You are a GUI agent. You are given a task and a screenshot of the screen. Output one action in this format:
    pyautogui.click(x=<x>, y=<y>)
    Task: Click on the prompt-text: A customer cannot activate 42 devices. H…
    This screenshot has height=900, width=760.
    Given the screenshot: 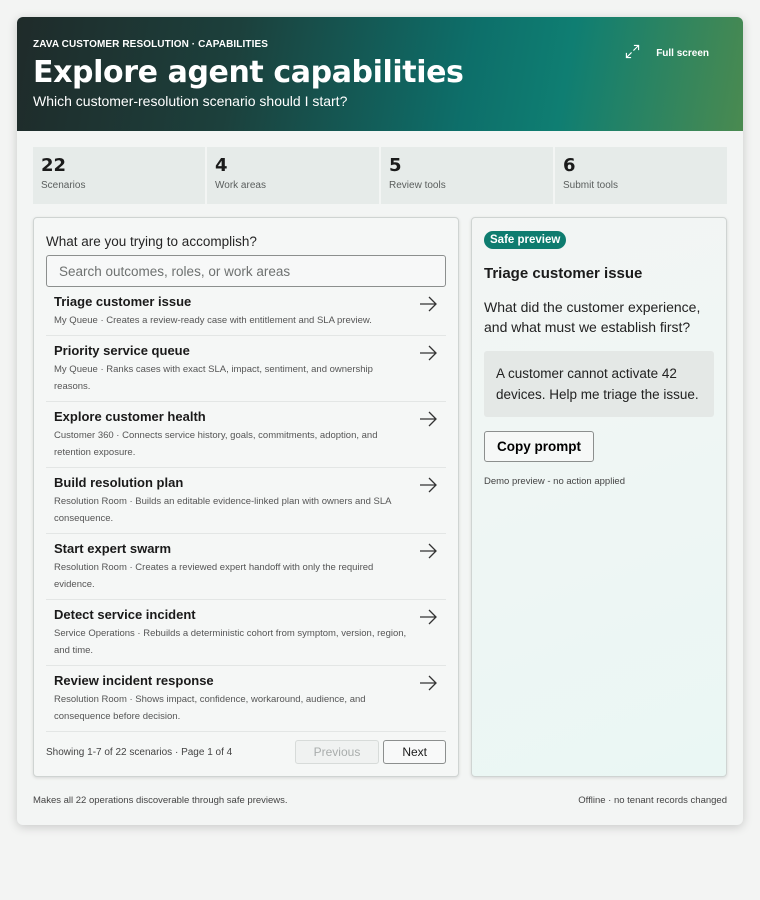 What is the action you would take?
    pyautogui.click(x=599, y=384)
    